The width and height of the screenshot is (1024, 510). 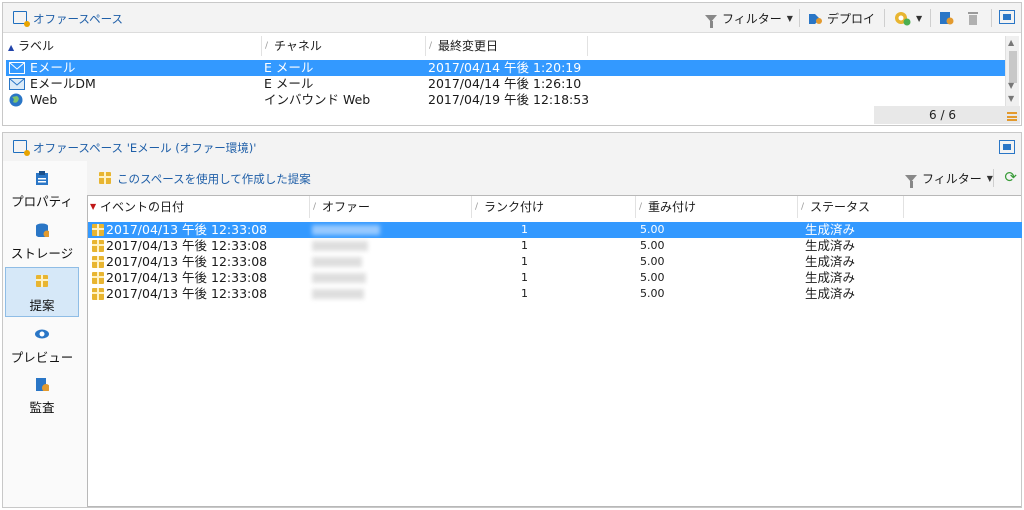 I want to click on record-count: 6 / 6, so click(x=947, y=115).